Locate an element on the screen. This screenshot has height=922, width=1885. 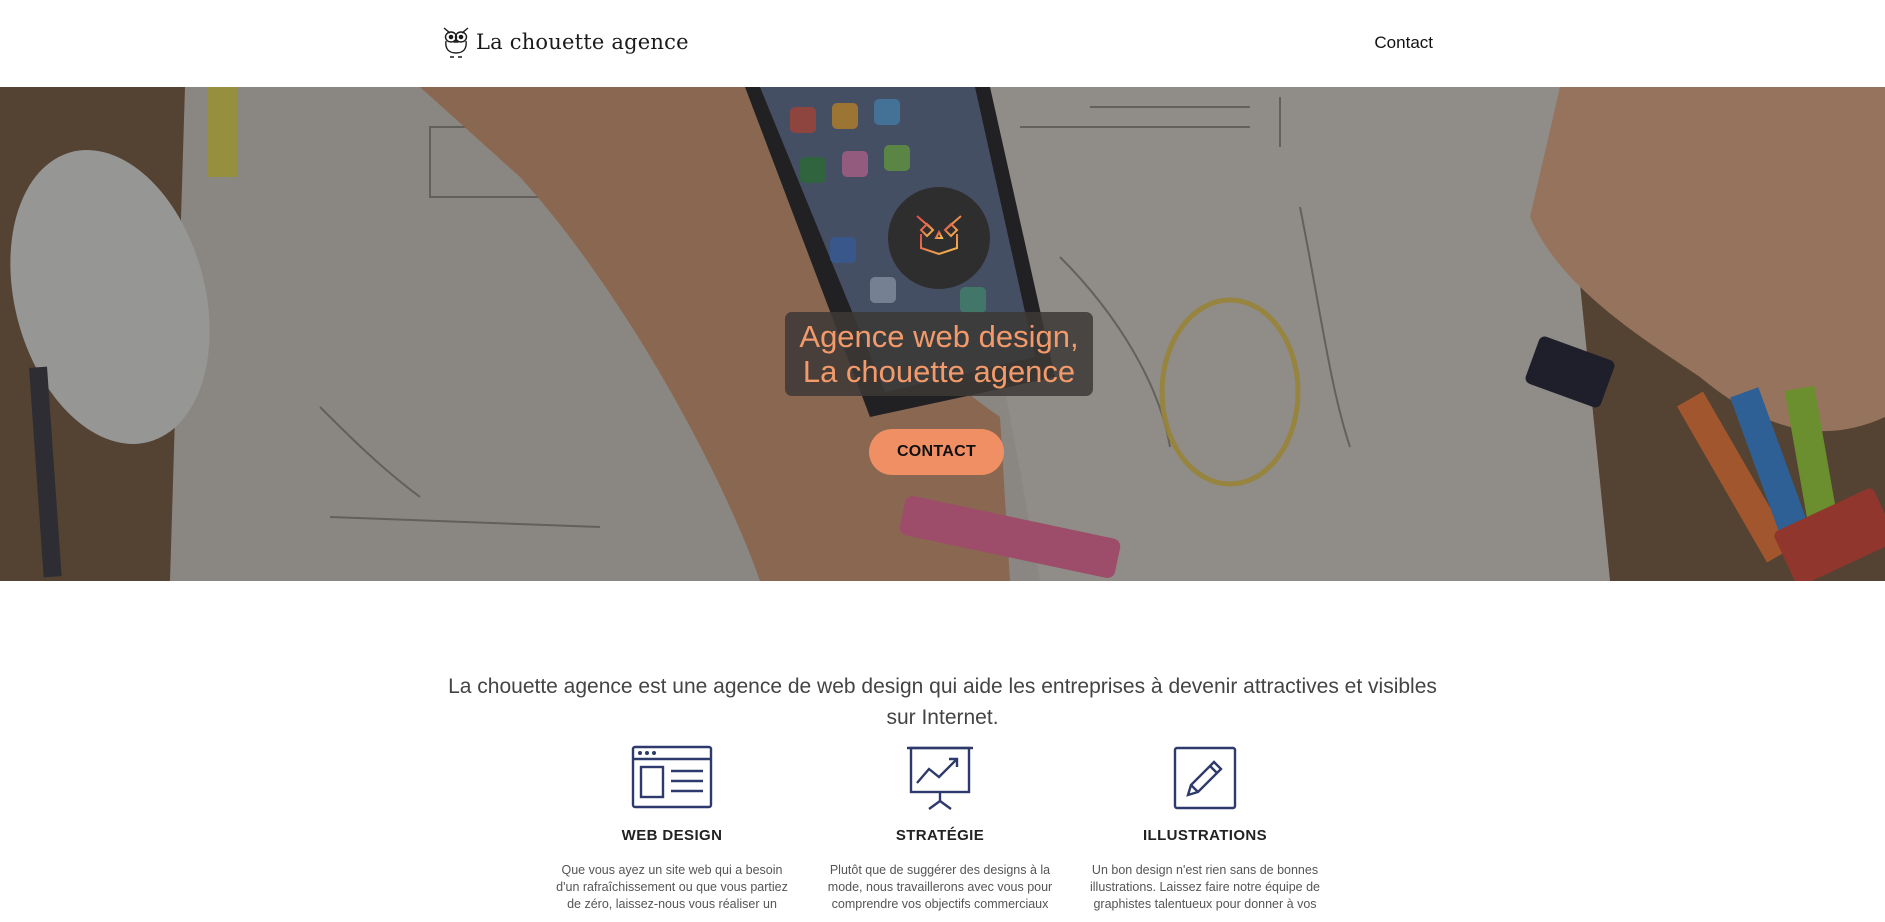
nav-contact-link: Contact is located at coordinates (1403, 43).